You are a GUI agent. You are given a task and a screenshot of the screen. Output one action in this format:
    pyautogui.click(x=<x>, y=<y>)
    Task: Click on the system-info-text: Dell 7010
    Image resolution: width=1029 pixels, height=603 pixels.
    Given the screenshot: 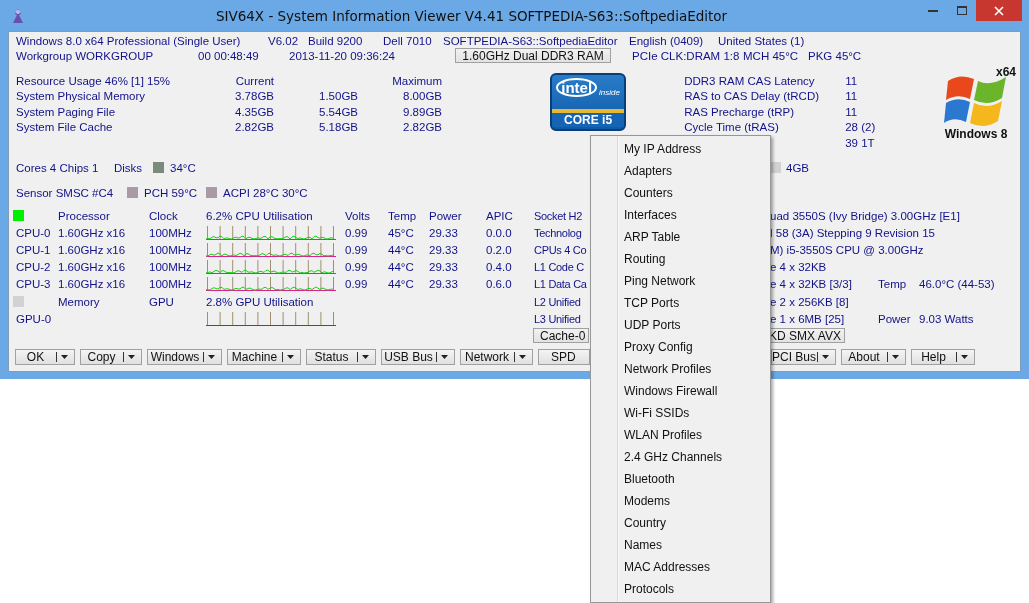 What is the action you would take?
    pyautogui.click(x=407, y=40)
    